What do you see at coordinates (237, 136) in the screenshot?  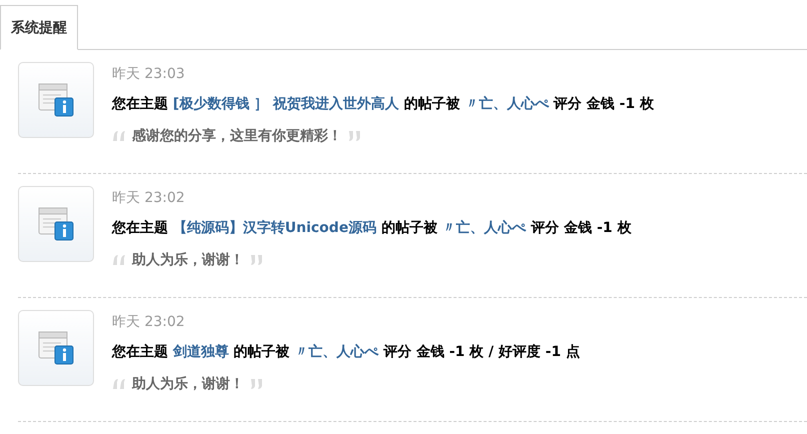 I see `quote-text: 感谢您的分享，这里有你更精彩！` at bounding box center [237, 136].